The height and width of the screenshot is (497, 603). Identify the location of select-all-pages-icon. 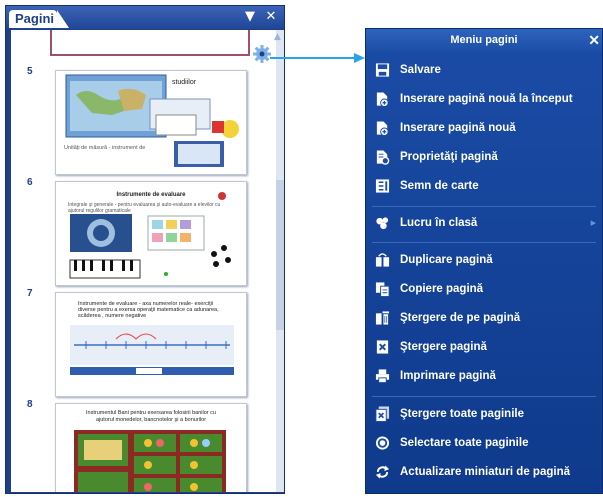
(382, 443).